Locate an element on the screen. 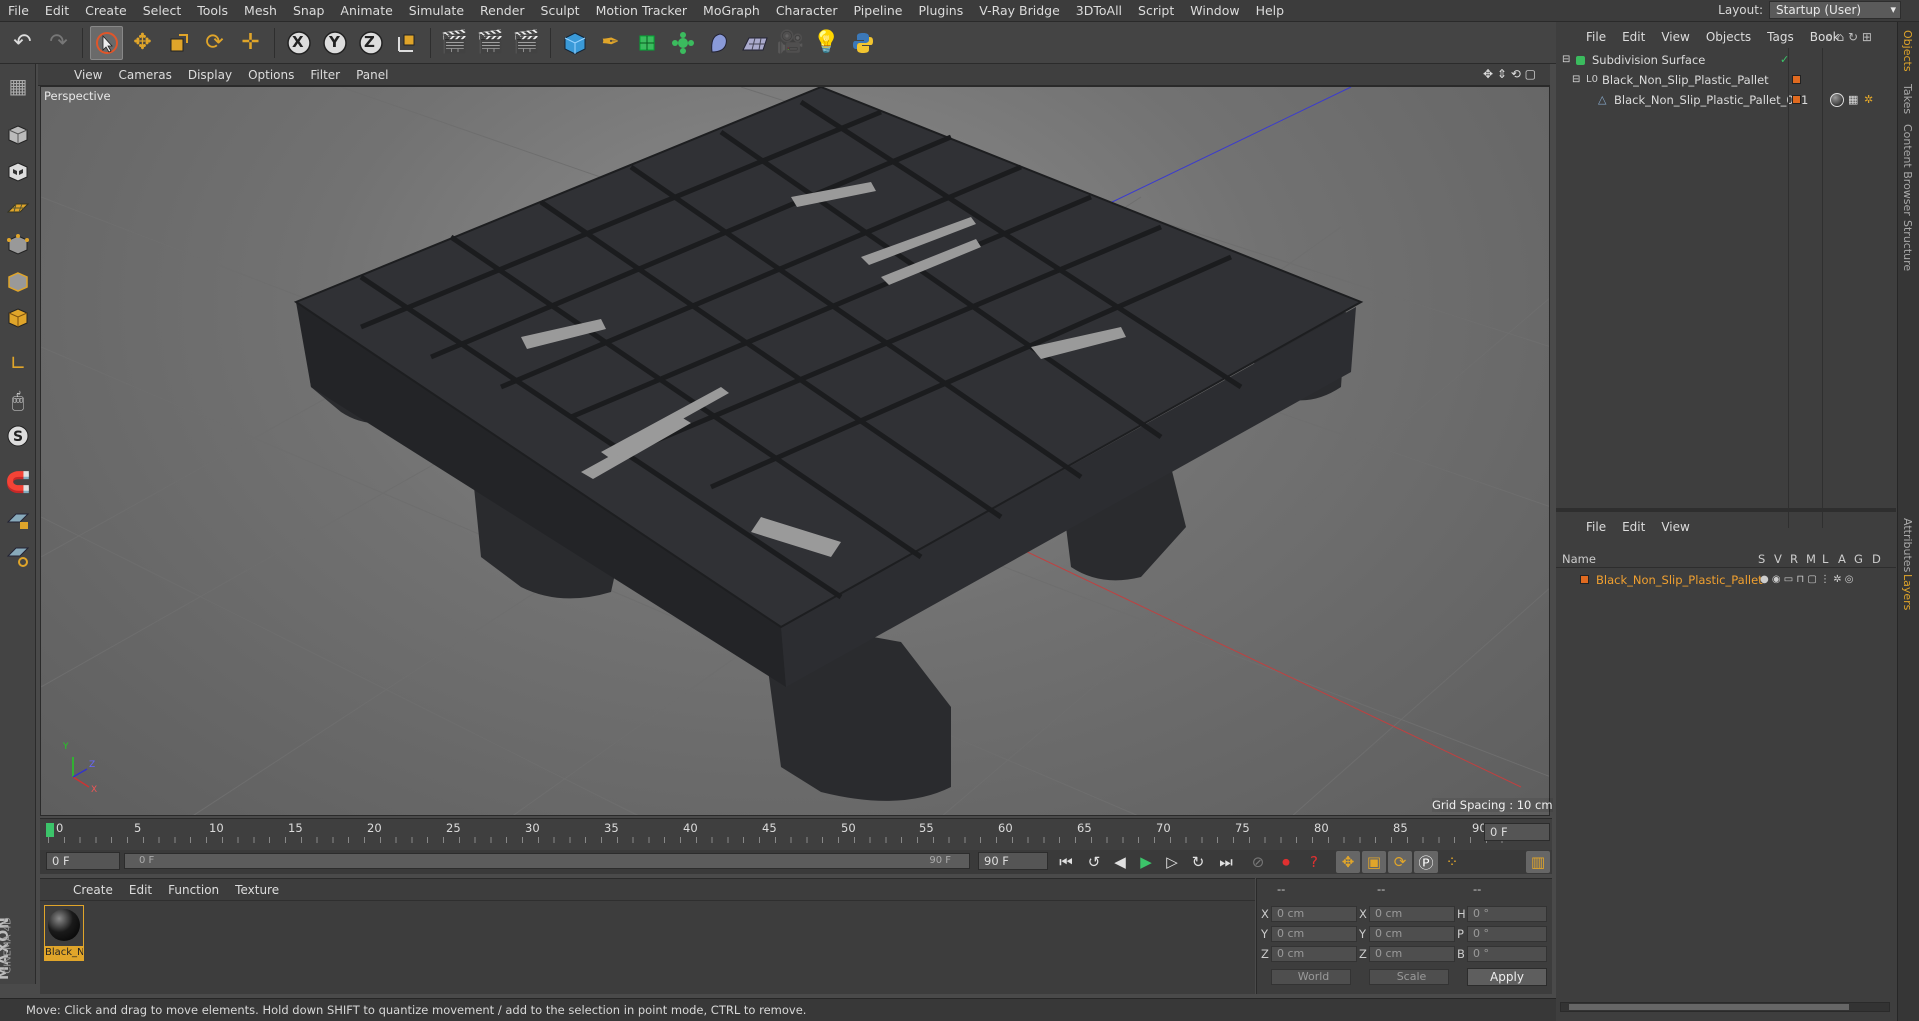 The width and height of the screenshot is (1919, 1021). playhead is located at coordinates (50, 830).